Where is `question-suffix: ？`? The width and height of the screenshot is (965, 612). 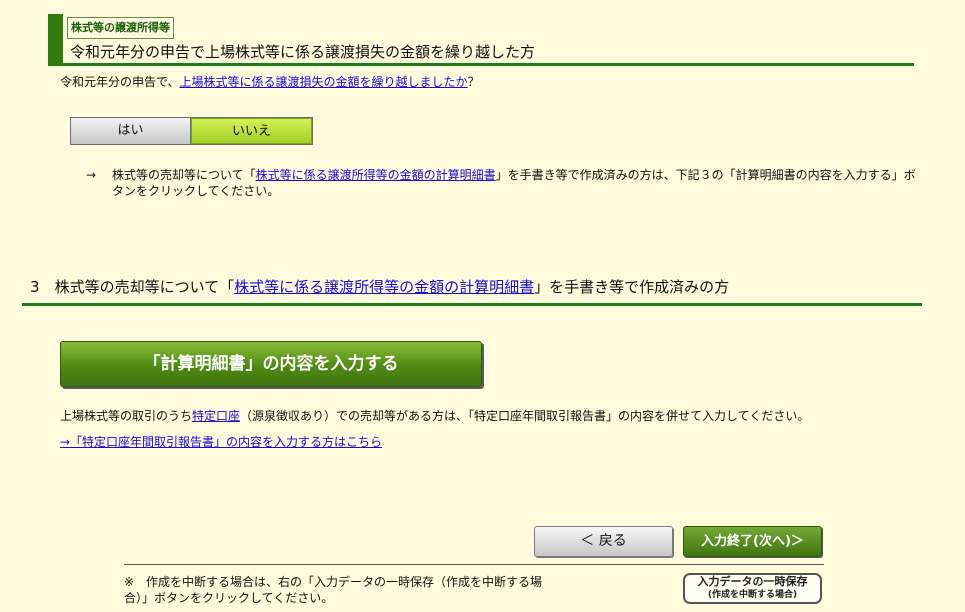
question-suffix: ？ is located at coordinates (473, 82).